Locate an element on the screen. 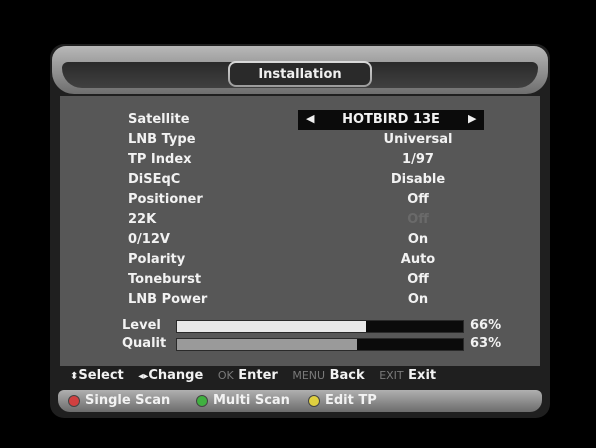 Image resolution: width=596 pixels, height=448 pixels. setting-row-positioner: Positioner Off is located at coordinates (318, 200).